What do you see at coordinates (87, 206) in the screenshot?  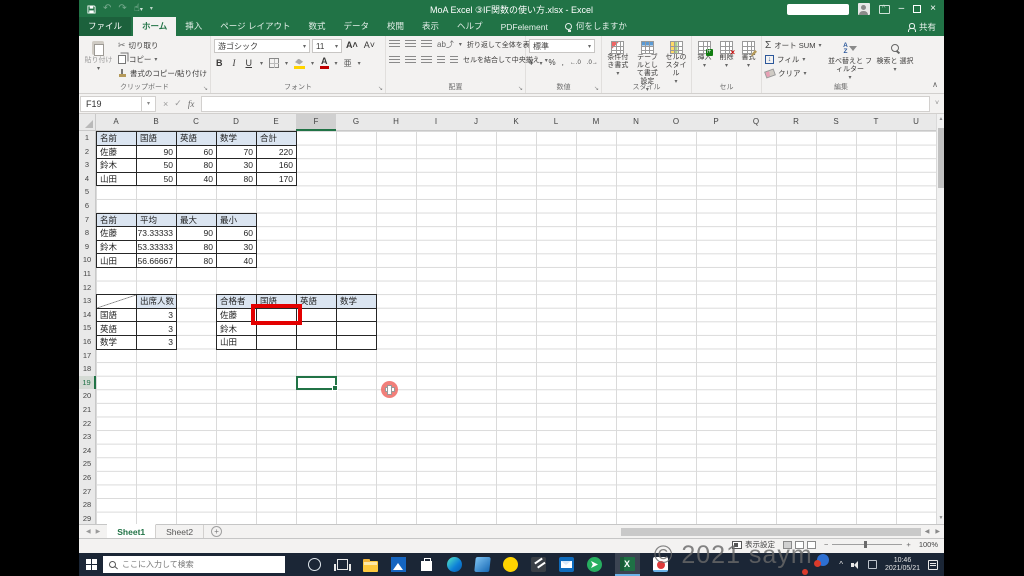 I see `row-header-6: 6` at bounding box center [87, 206].